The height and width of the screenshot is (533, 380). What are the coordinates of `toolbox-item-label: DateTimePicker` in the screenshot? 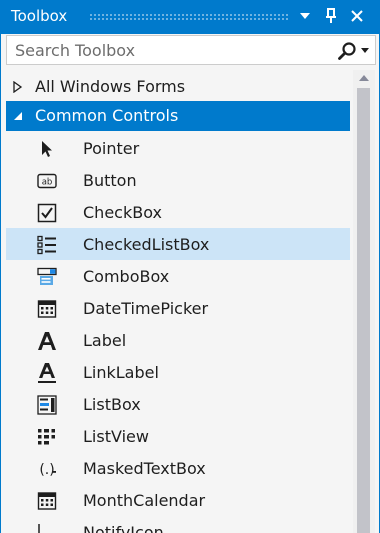 It's located at (146, 308).